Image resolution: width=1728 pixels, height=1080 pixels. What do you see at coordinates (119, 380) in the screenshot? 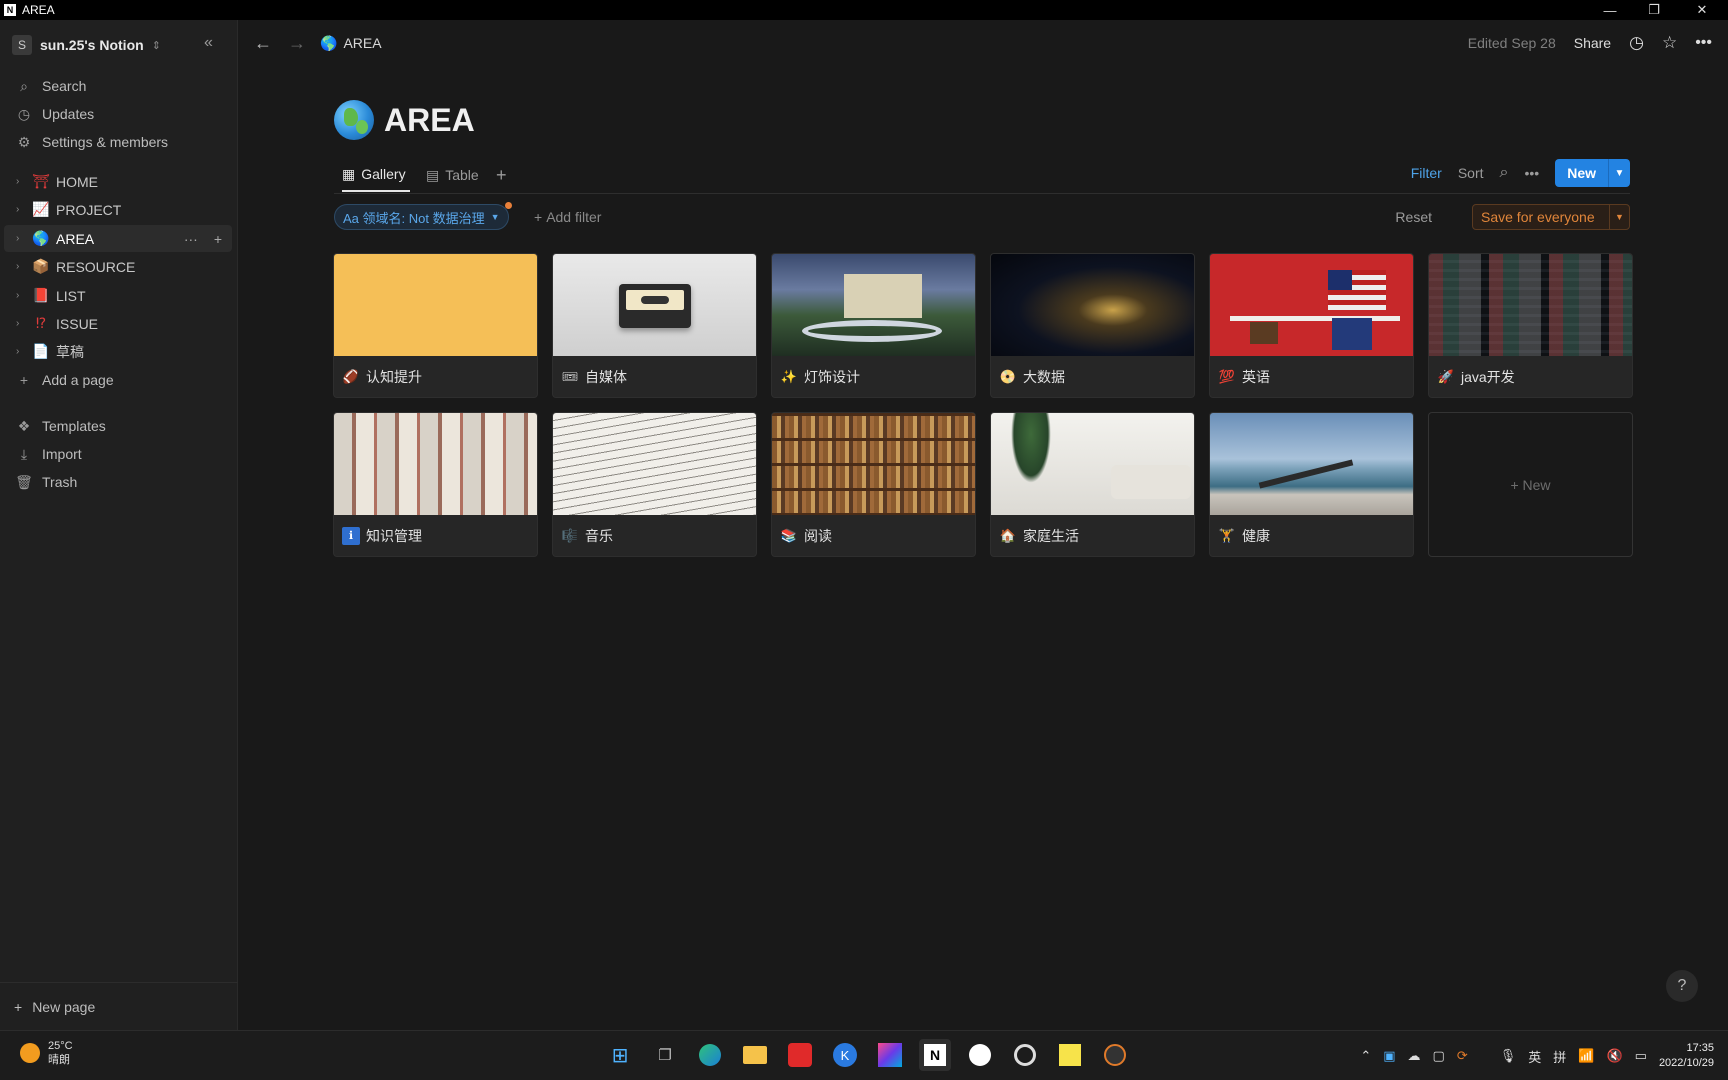
I see `add-page-button: + Add a page` at bounding box center [119, 380].